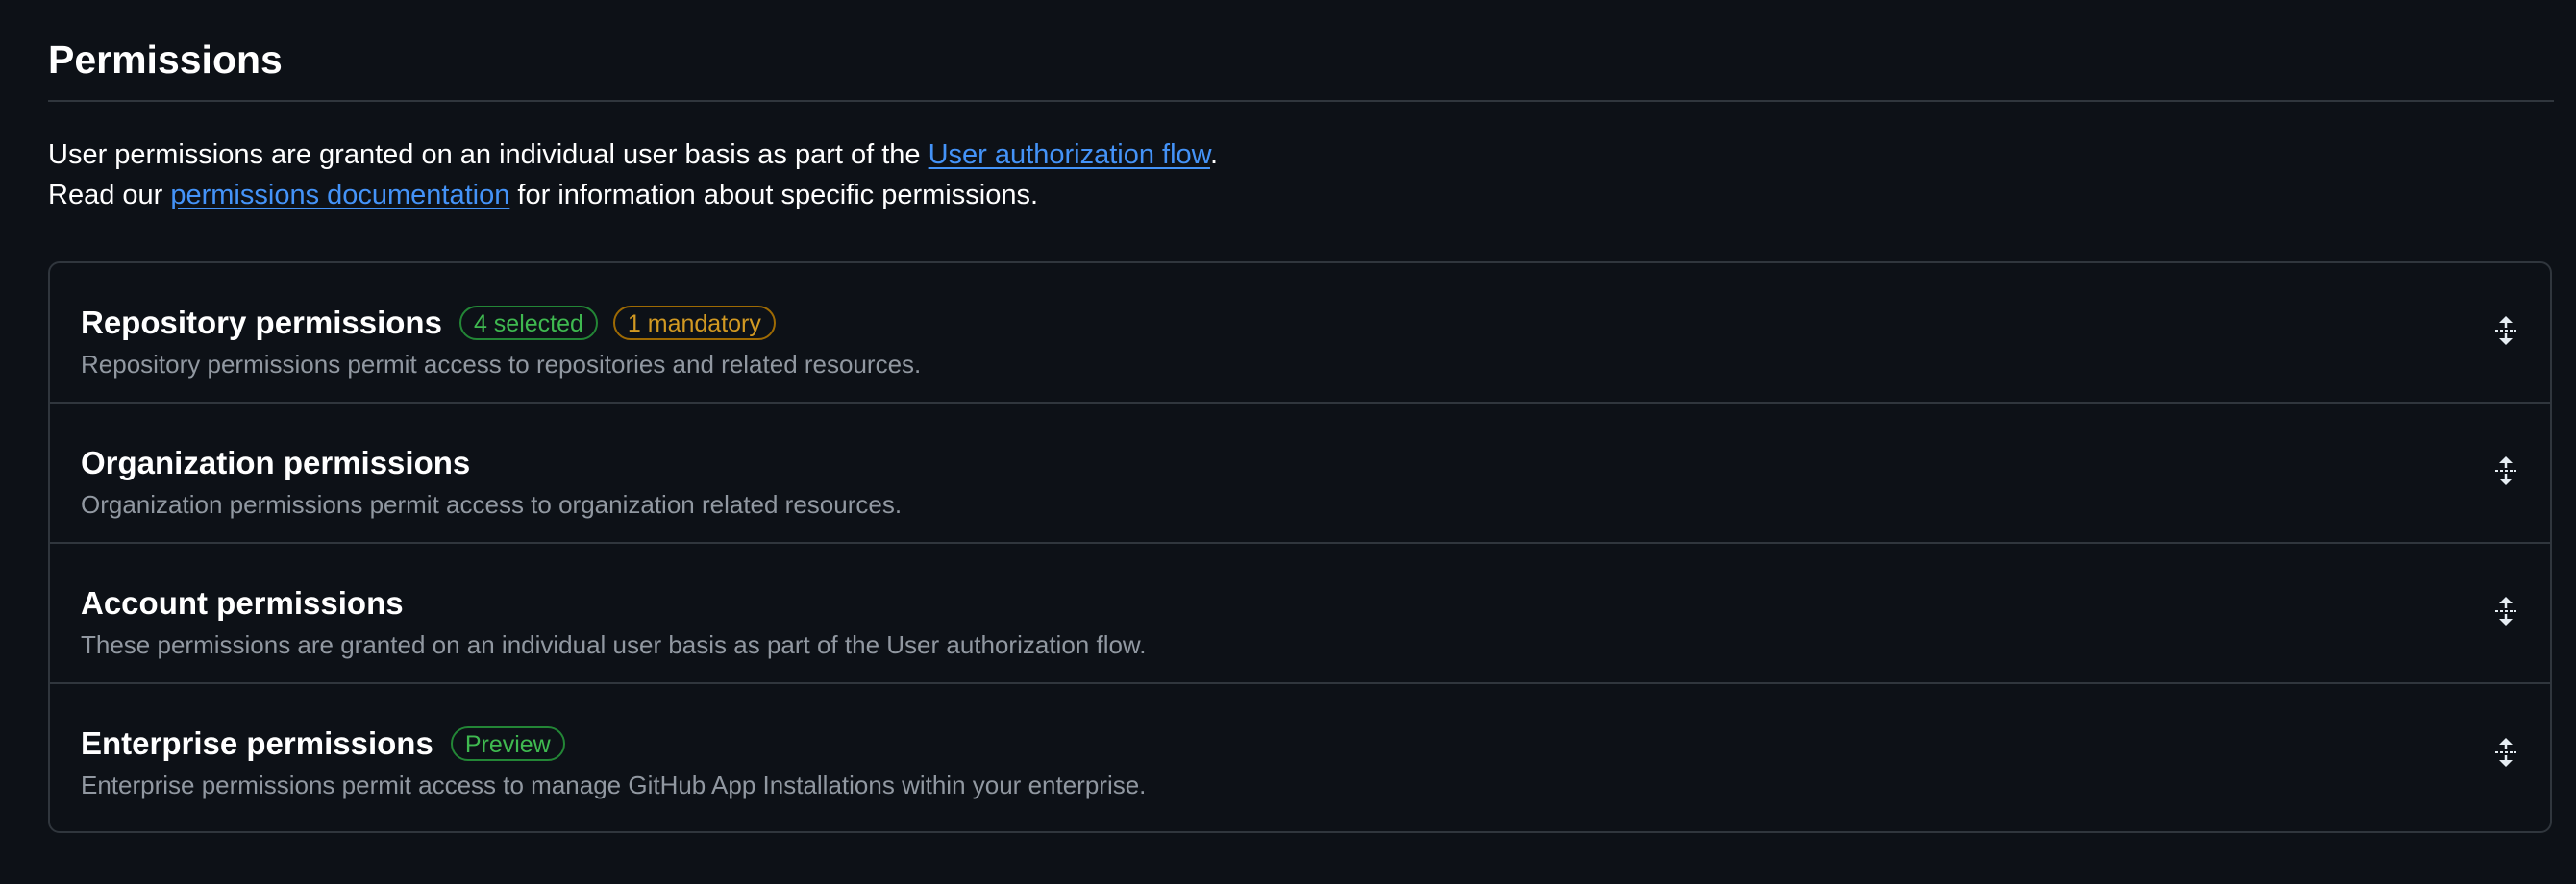 The image size is (2576, 884). I want to click on mandatory-count-badge: 1 mandatory, so click(694, 323).